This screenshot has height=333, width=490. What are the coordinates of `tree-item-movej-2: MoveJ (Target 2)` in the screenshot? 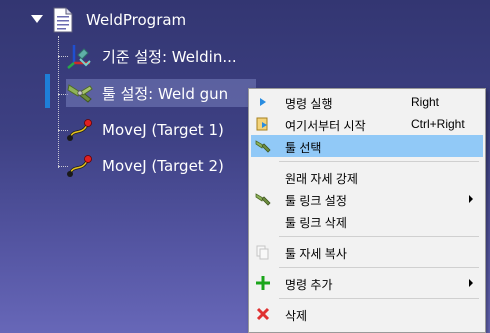 It's located at (145, 166).